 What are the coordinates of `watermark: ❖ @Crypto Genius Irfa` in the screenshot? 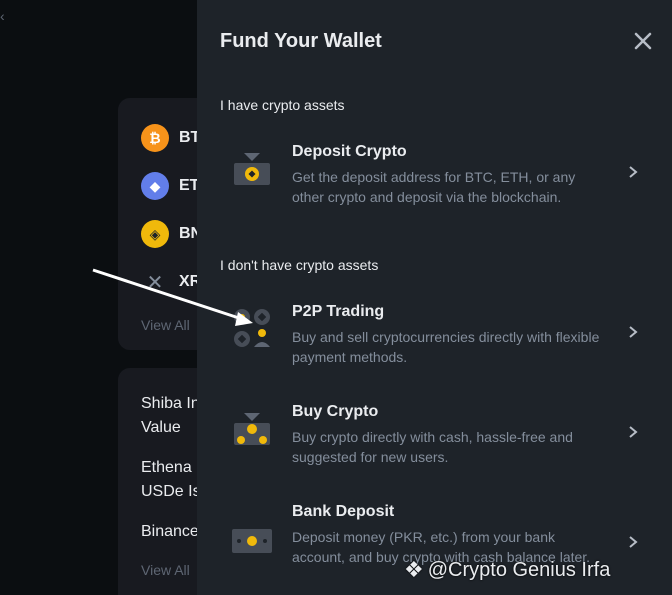 It's located at (507, 570).